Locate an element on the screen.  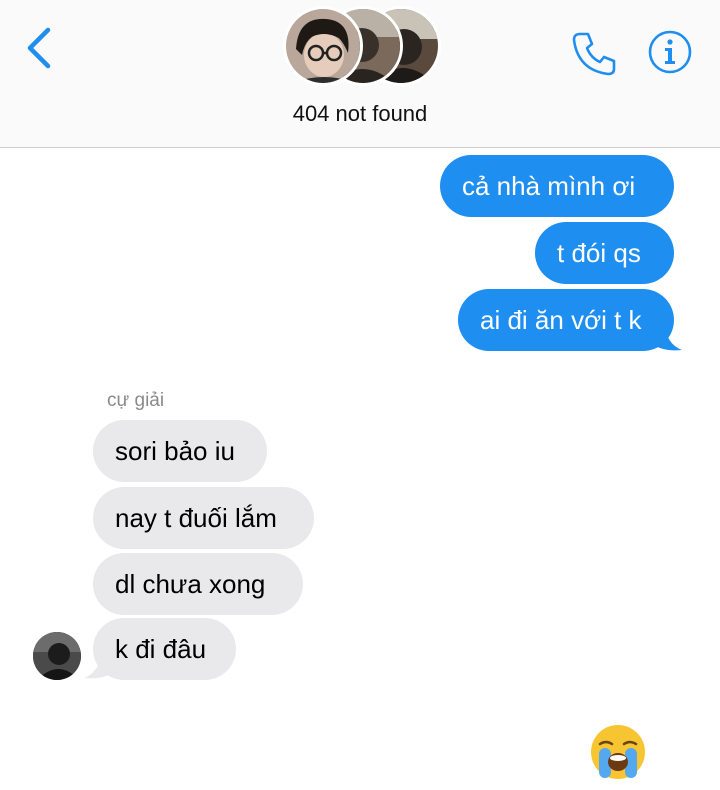
incoming-message: dl chưa xong is located at coordinates (198, 584).